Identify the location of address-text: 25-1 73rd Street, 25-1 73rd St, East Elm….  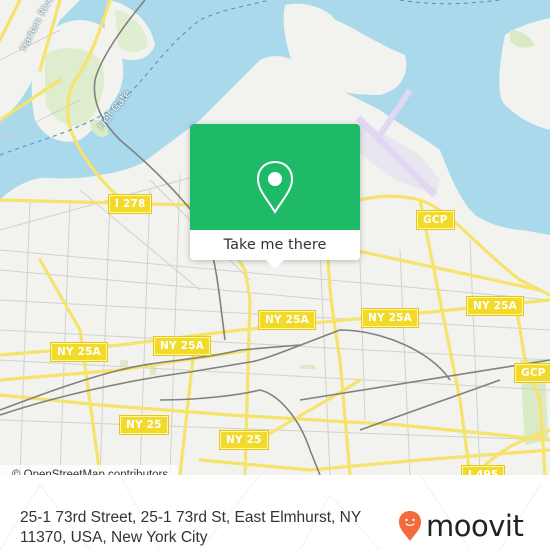
(190, 527).